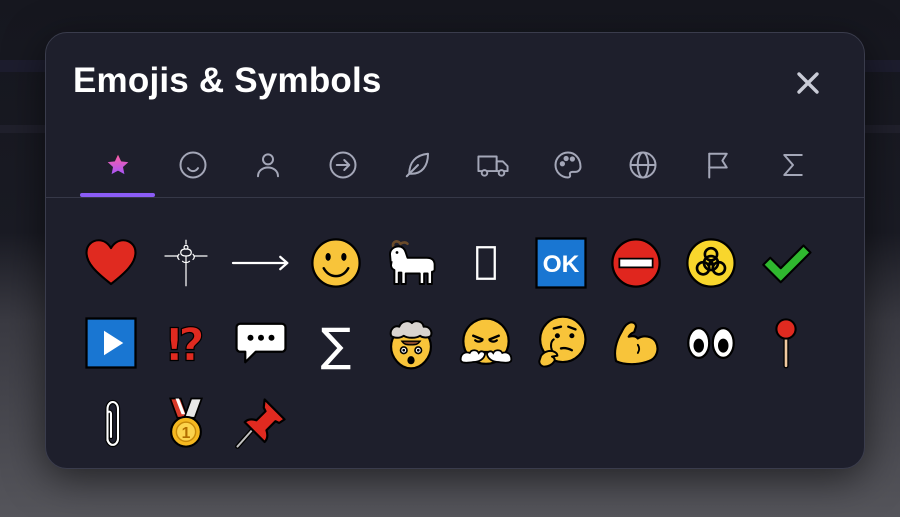 The width and height of the screenshot is (900, 517). I want to click on emoji-eyes, so click(710, 343).